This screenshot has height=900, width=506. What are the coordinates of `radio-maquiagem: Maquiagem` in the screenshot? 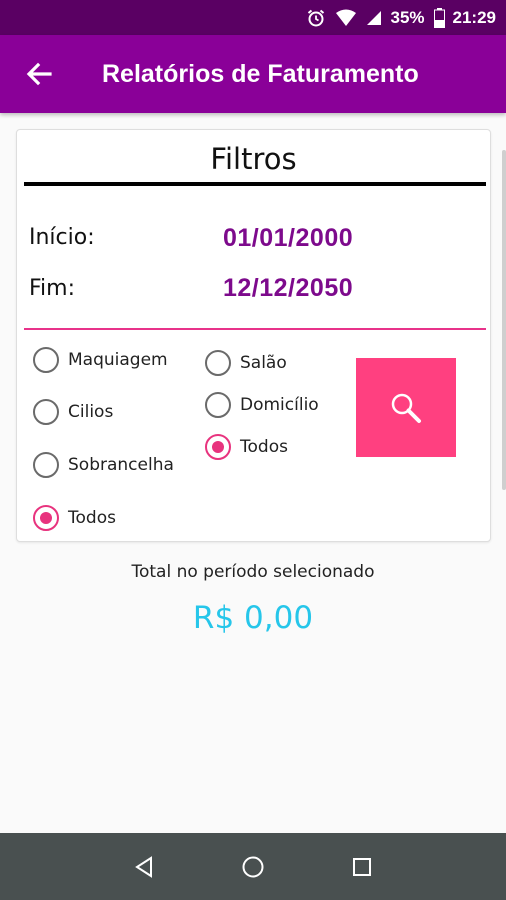 It's located at (100, 360).